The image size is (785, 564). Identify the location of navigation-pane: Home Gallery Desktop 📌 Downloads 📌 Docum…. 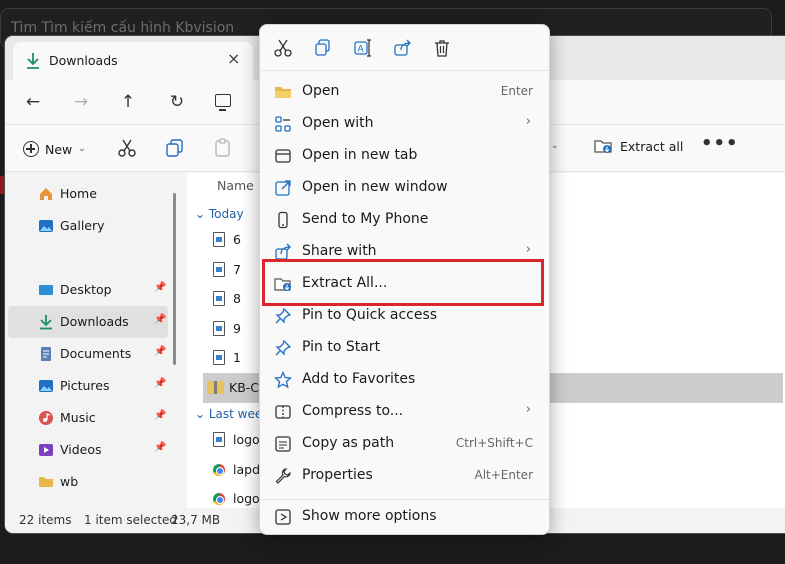
(94, 340).